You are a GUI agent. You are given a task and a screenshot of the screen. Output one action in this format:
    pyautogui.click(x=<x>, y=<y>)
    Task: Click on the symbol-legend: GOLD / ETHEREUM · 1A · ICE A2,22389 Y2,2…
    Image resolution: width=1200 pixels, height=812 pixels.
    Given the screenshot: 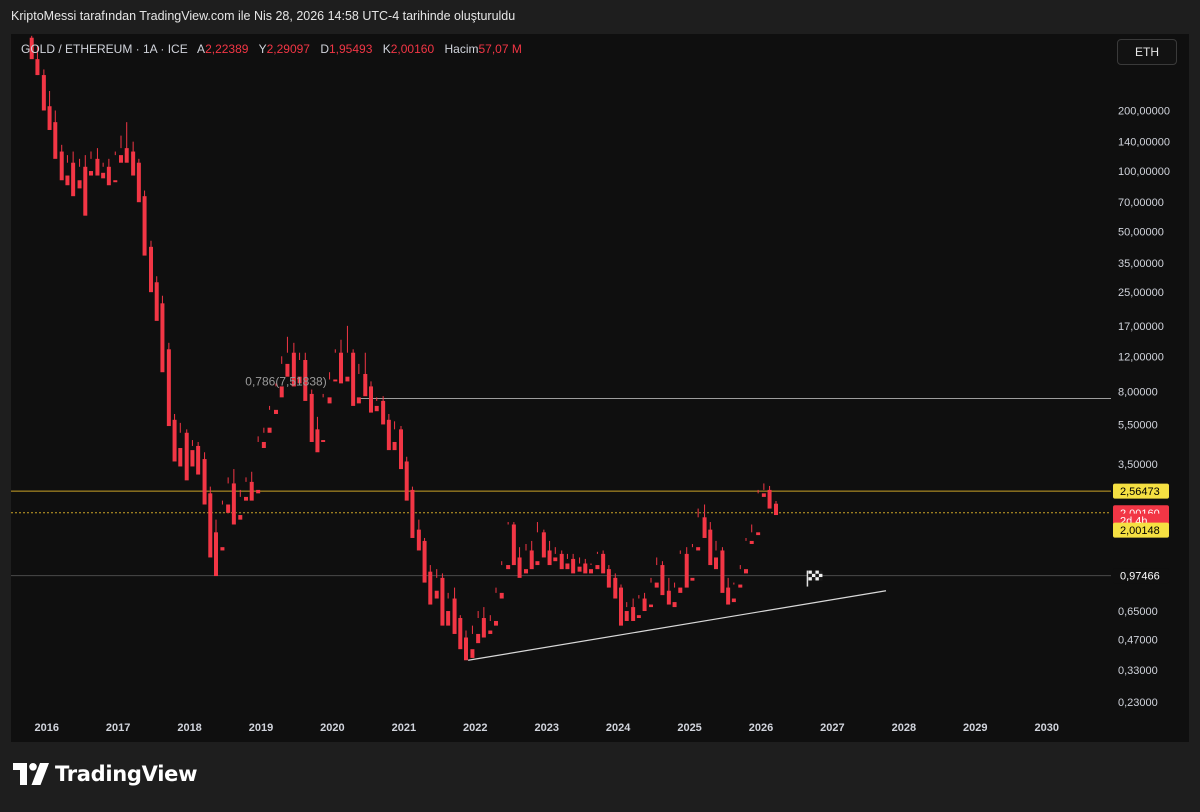 What is the action you would take?
    pyautogui.click(x=275, y=49)
    